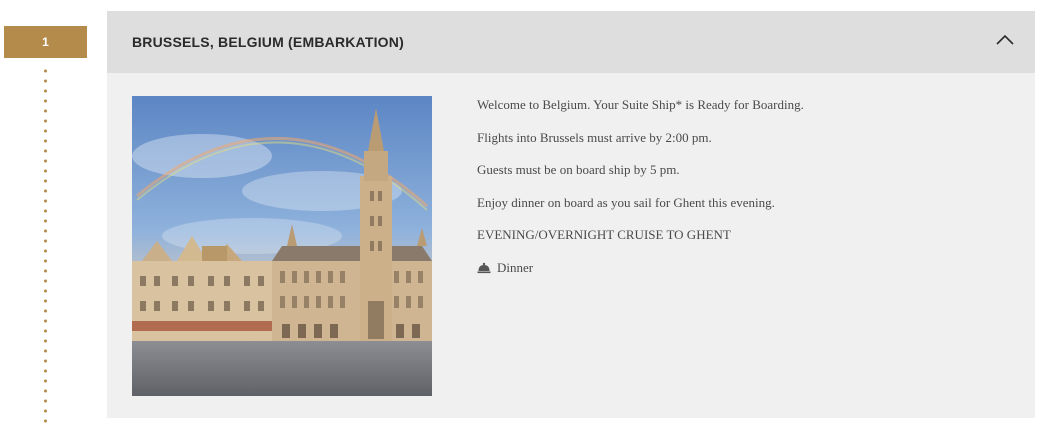 The width and height of the screenshot is (1038, 423). Describe the element at coordinates (268, 42) in the screenshot. I see `port-title: BRUSSELS, BELGIUM (EMBARKATION)` at that location.